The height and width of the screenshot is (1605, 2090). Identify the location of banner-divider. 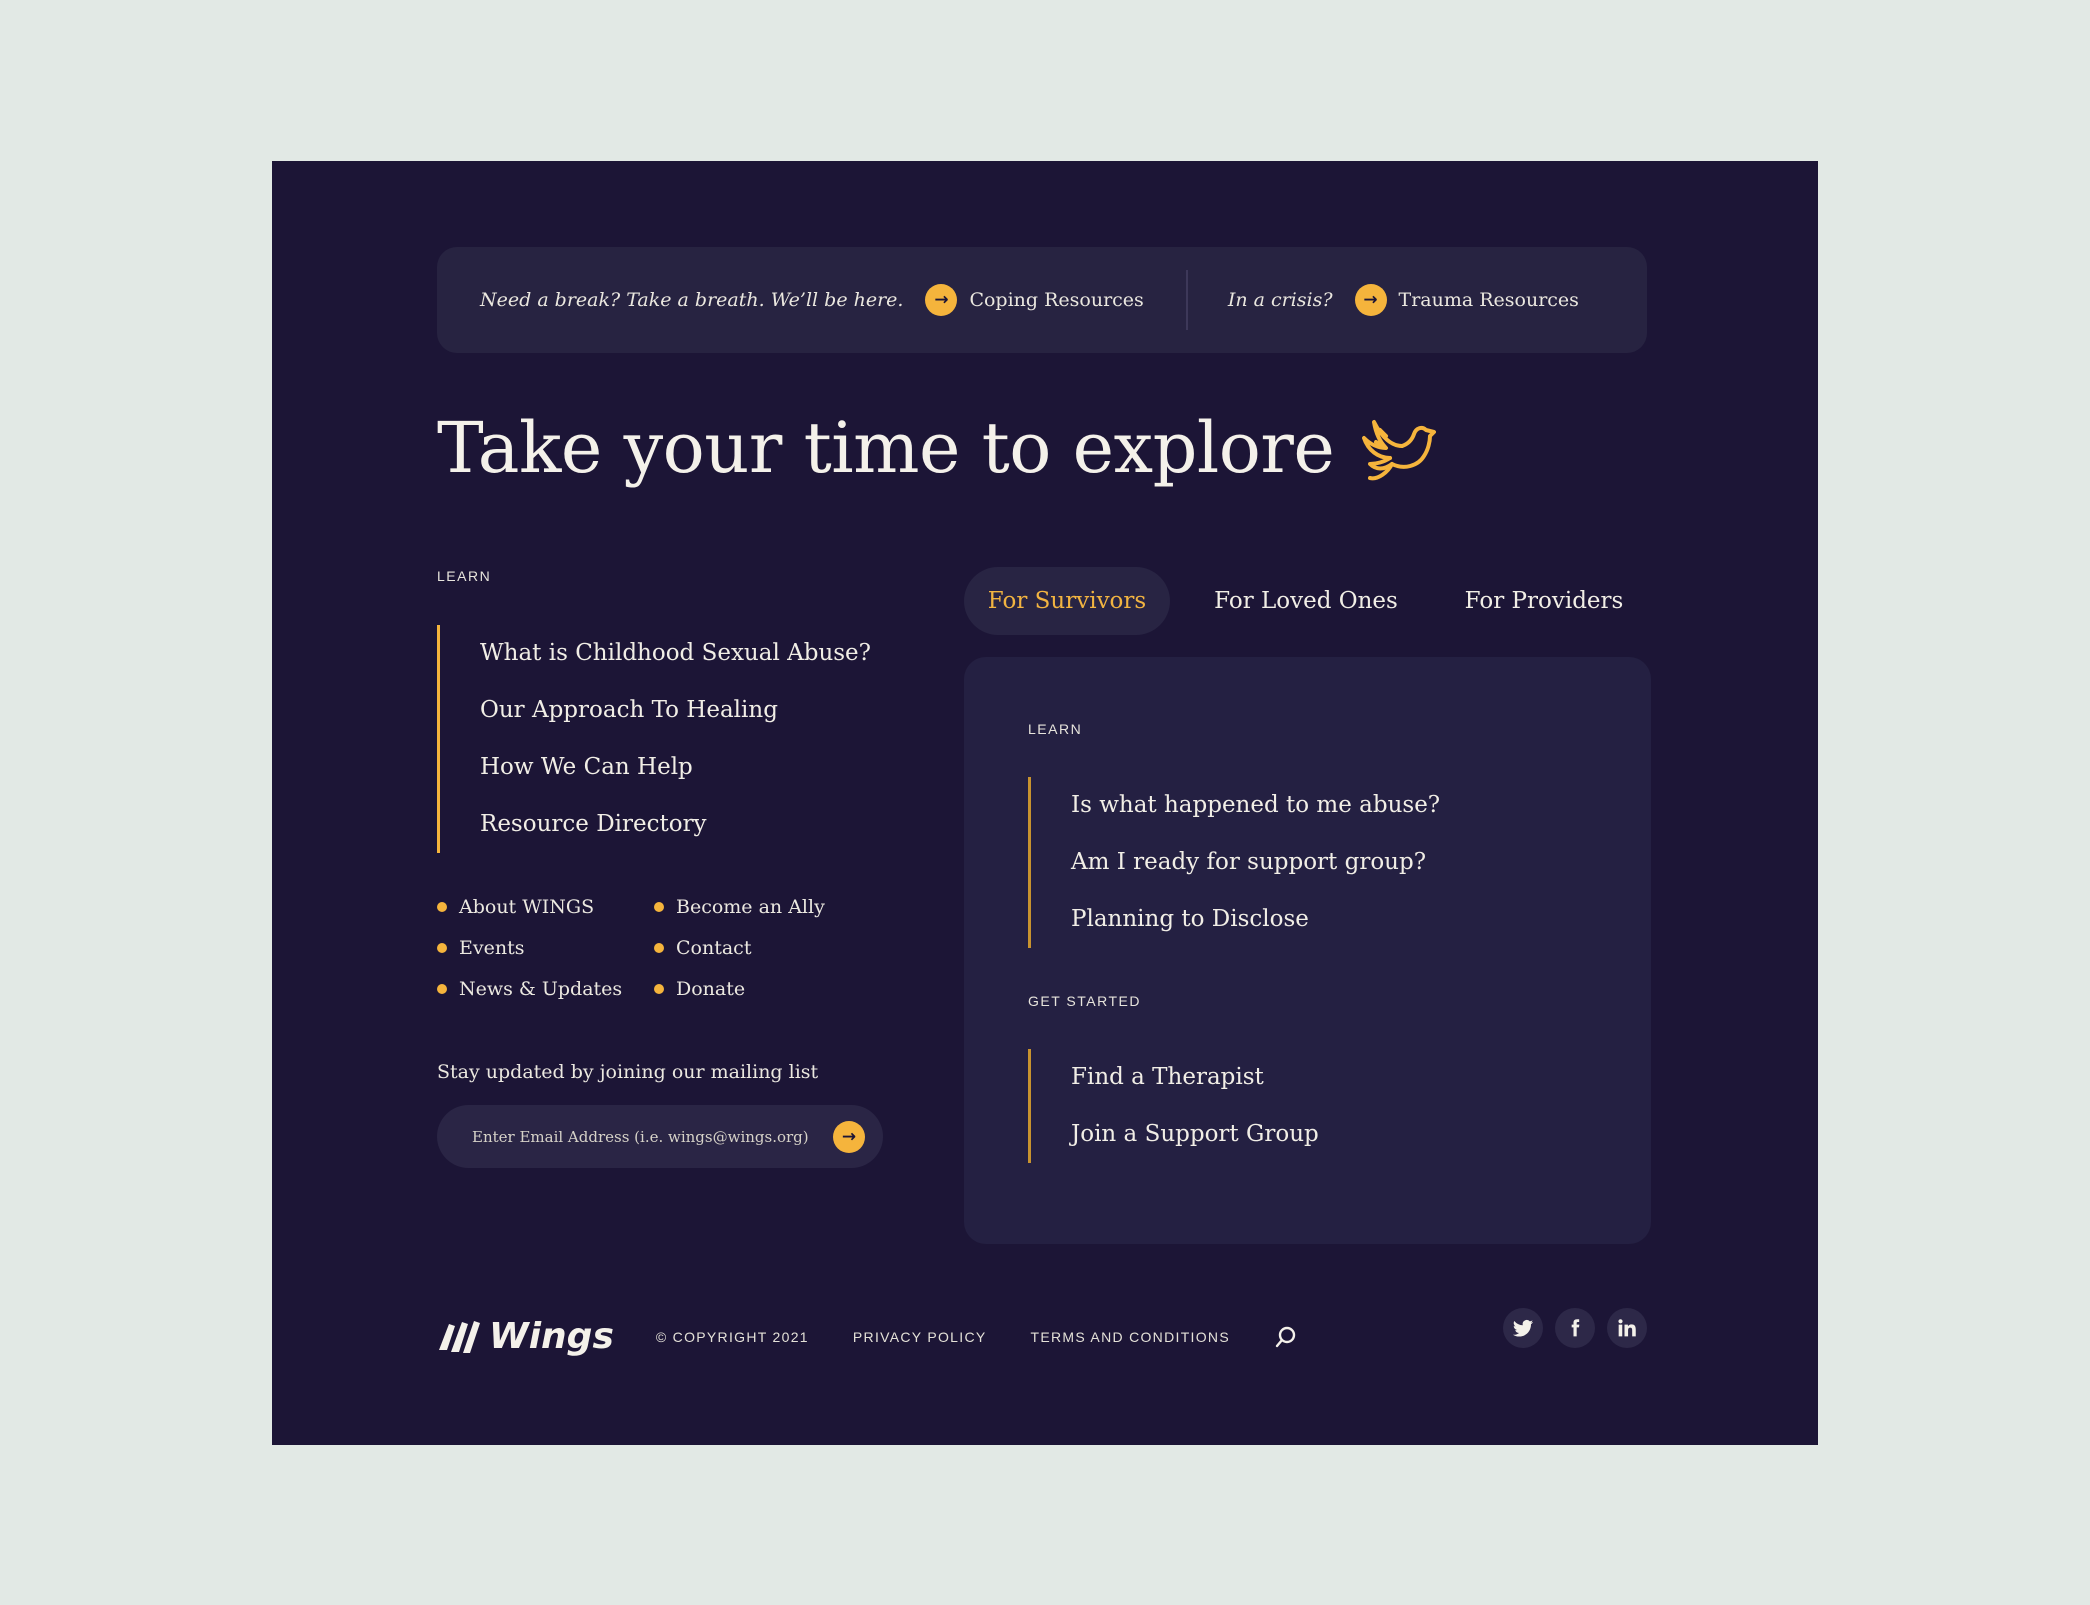
(1186, 300).